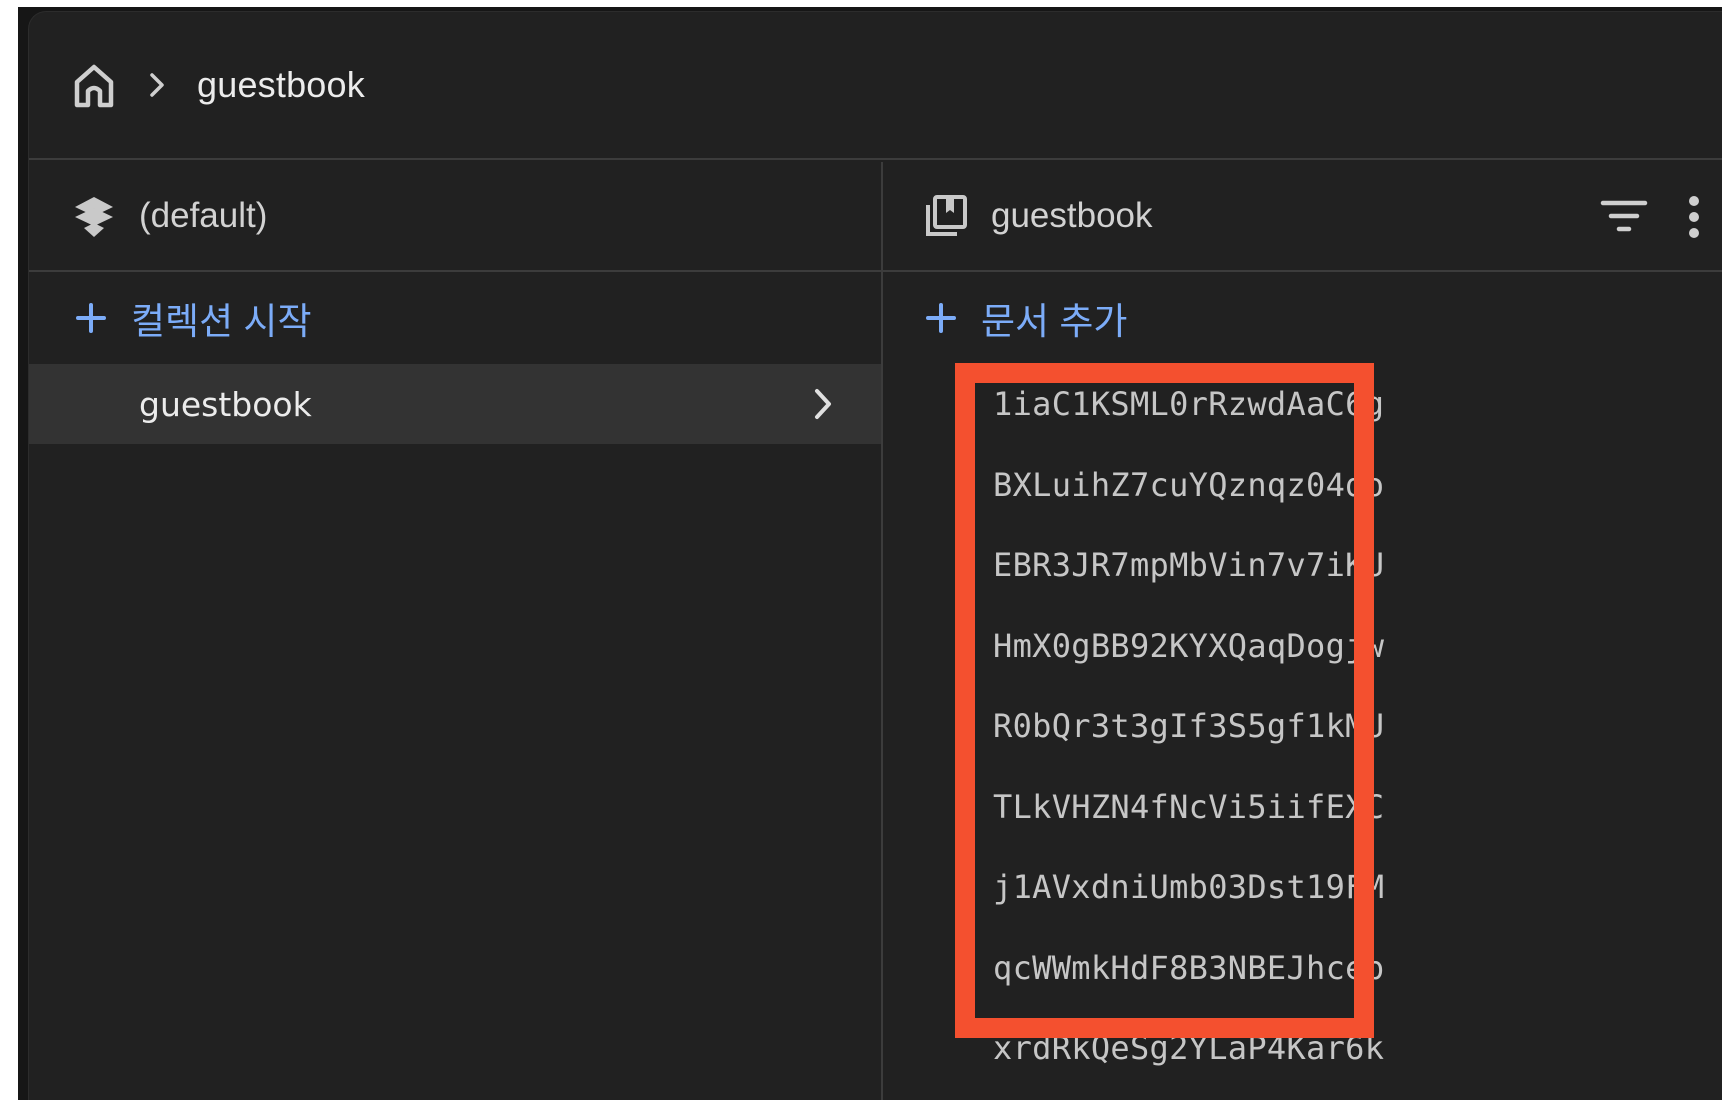 The height and width of the screenshot is (1100, 1722). What do you see at coordinates (946, 216) in the screenshot?
I see `collection-icon` at bounding box center [946, 216].